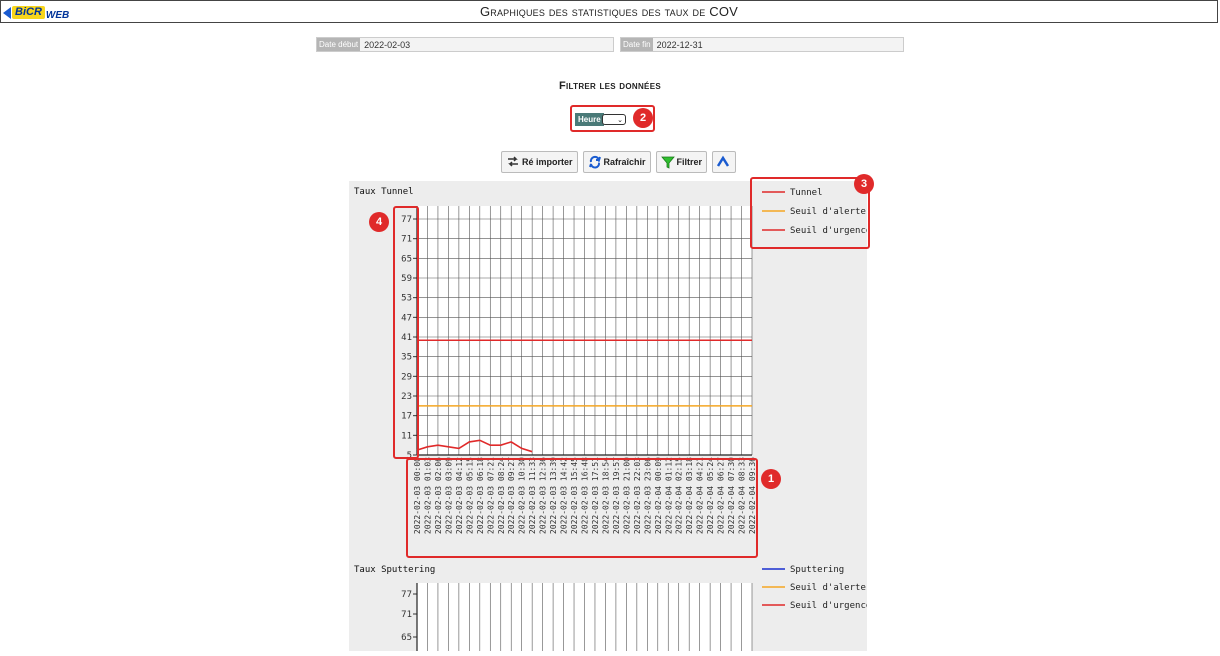  What do you see at coordinates (614, 119) in the screenshot?
I see `hour-select: ⌄` at bounding box center [614, 119].